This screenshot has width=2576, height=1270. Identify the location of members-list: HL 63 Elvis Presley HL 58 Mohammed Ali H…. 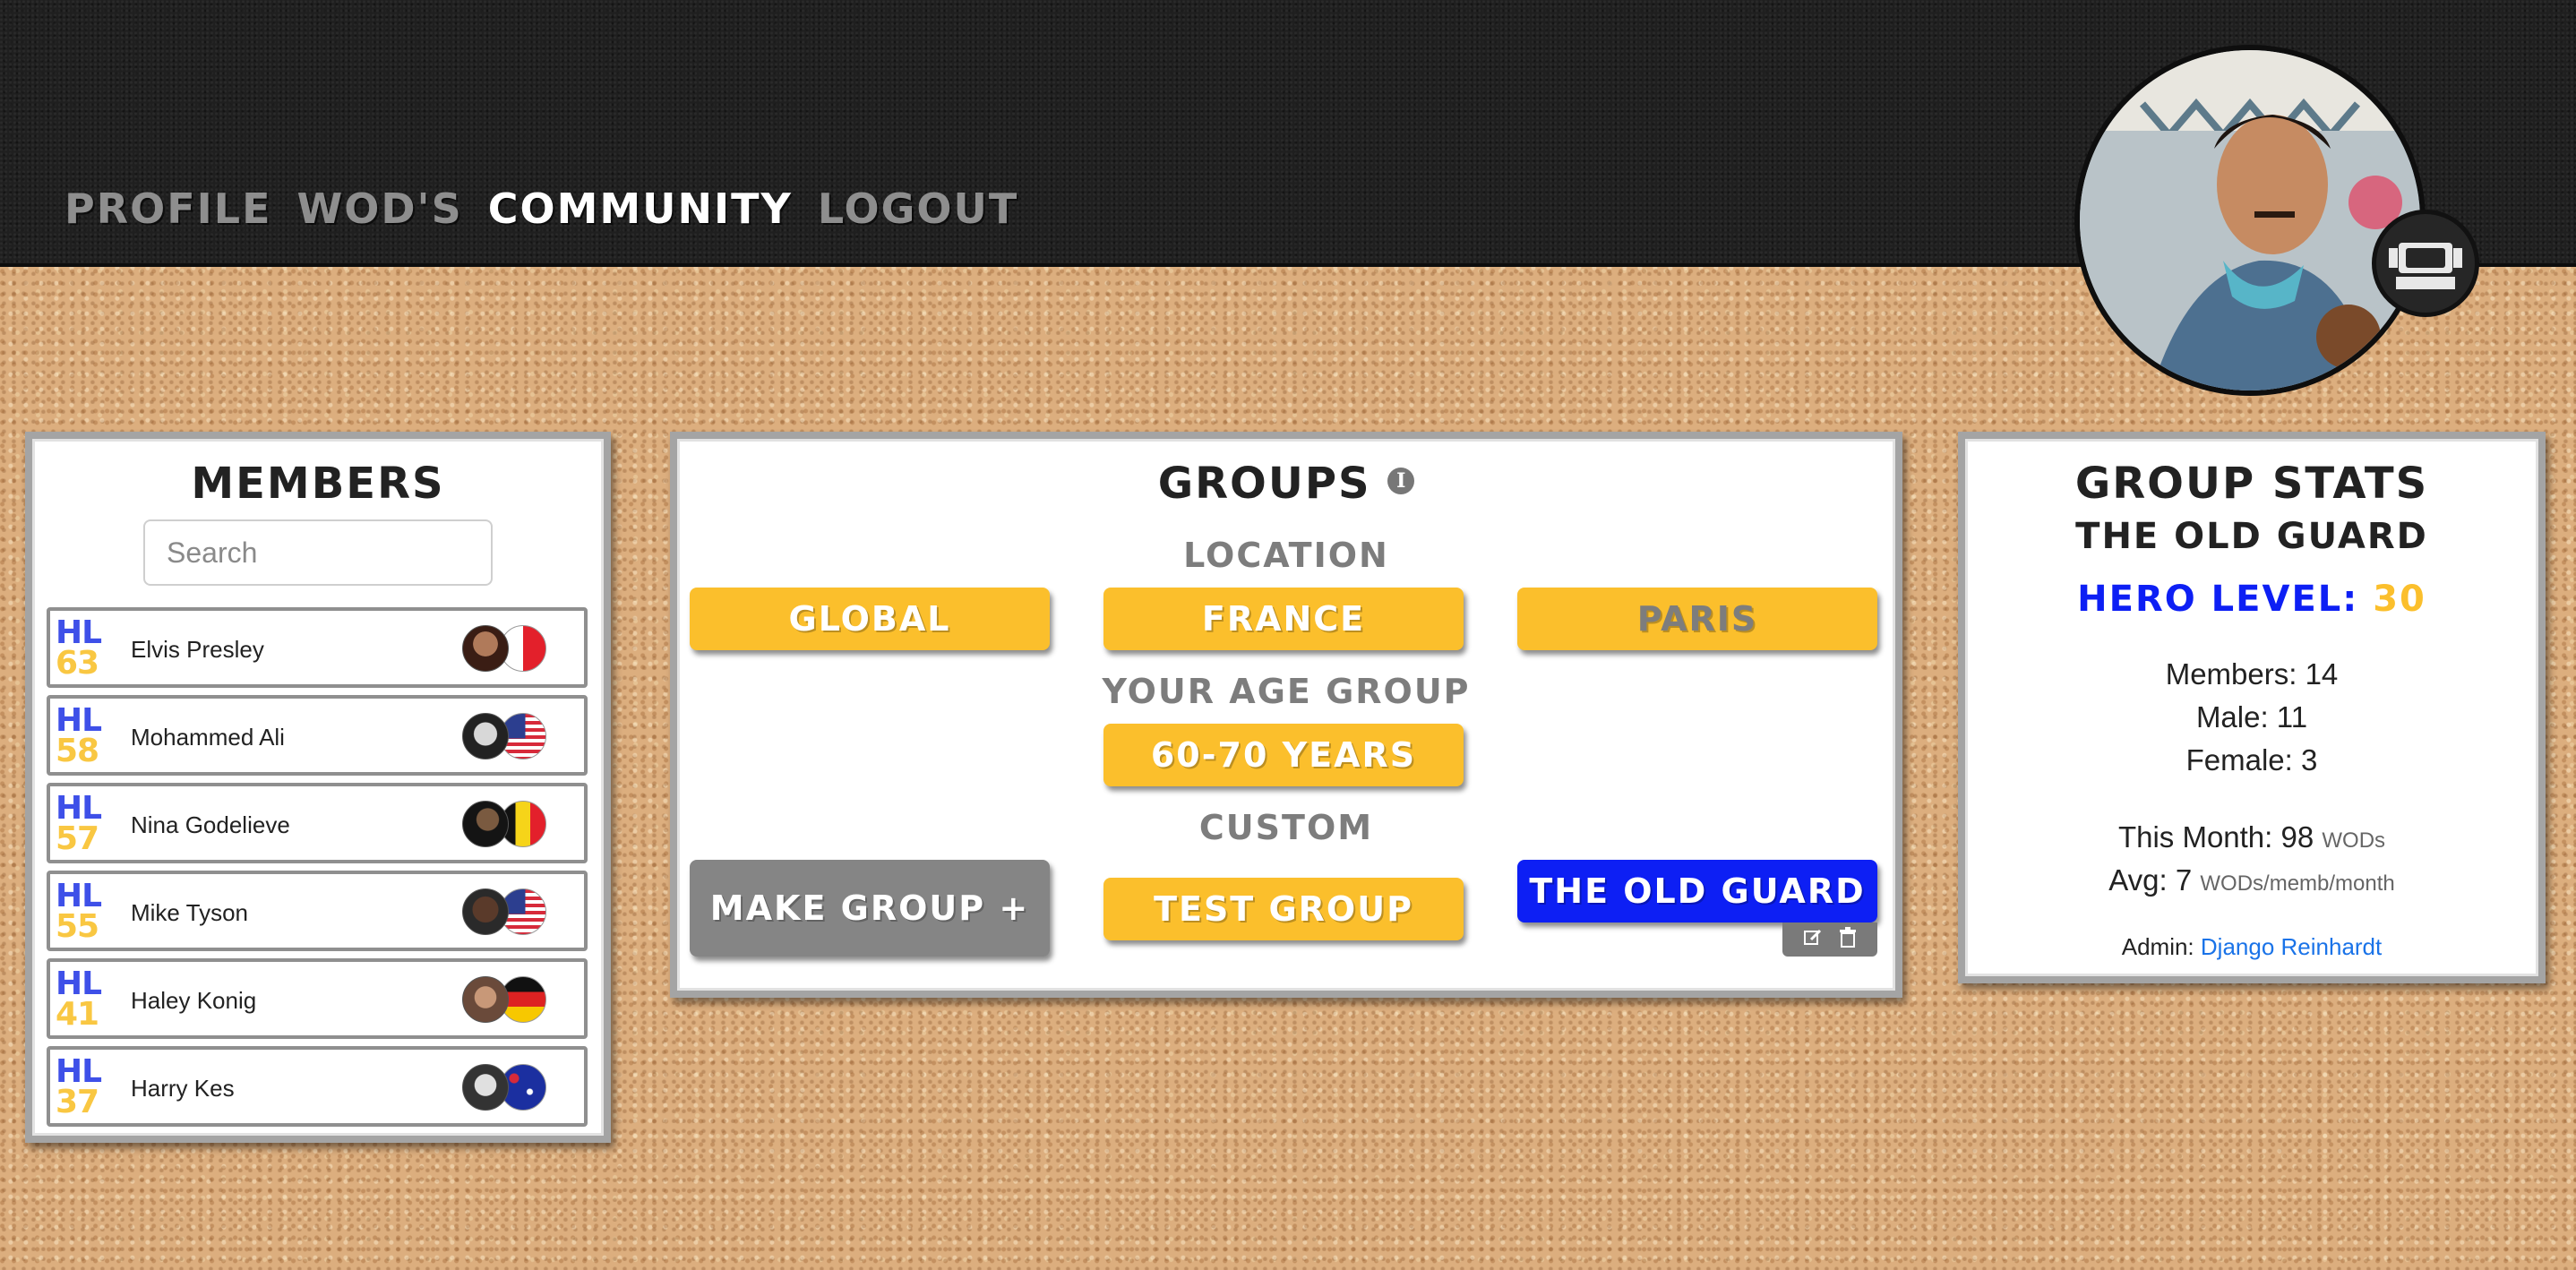
(317, 870).